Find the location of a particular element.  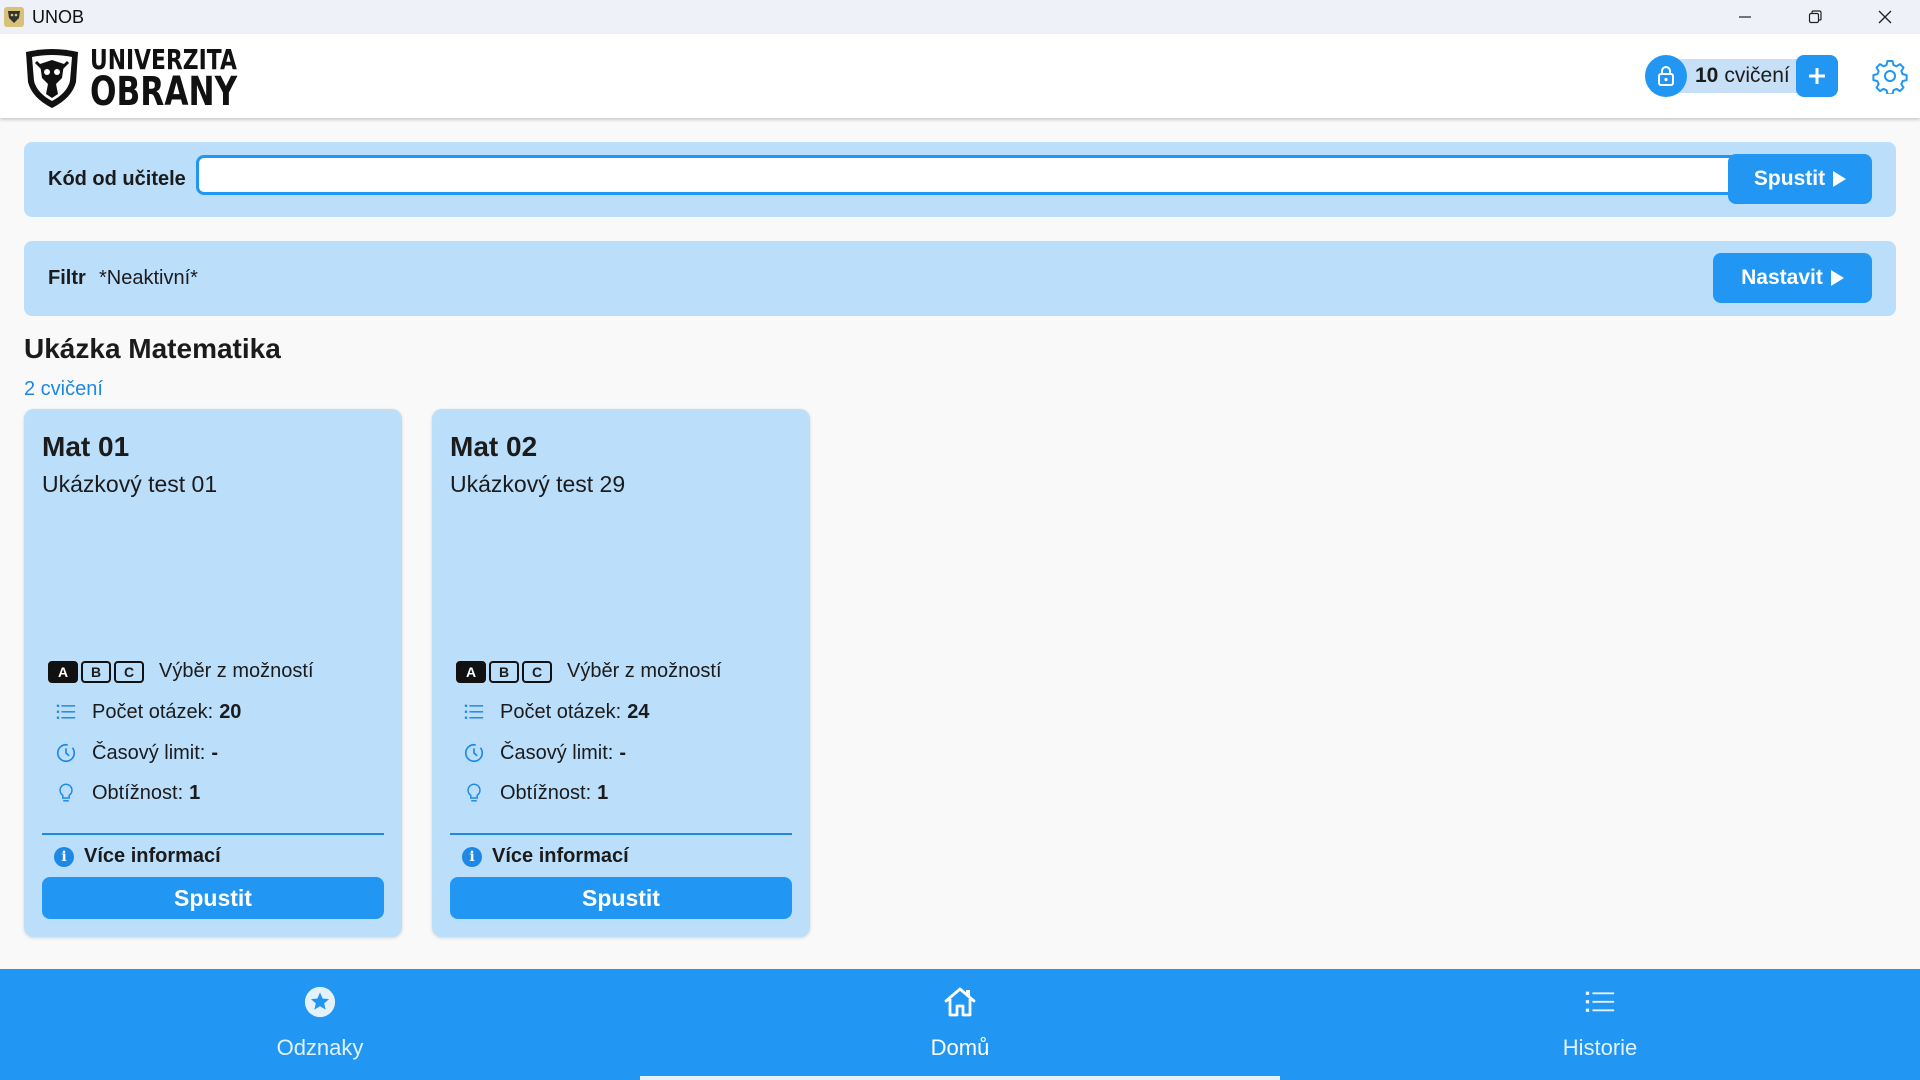

teacher-code-panel: Kód od učitele Spustit is located at coordinates (960, 179).